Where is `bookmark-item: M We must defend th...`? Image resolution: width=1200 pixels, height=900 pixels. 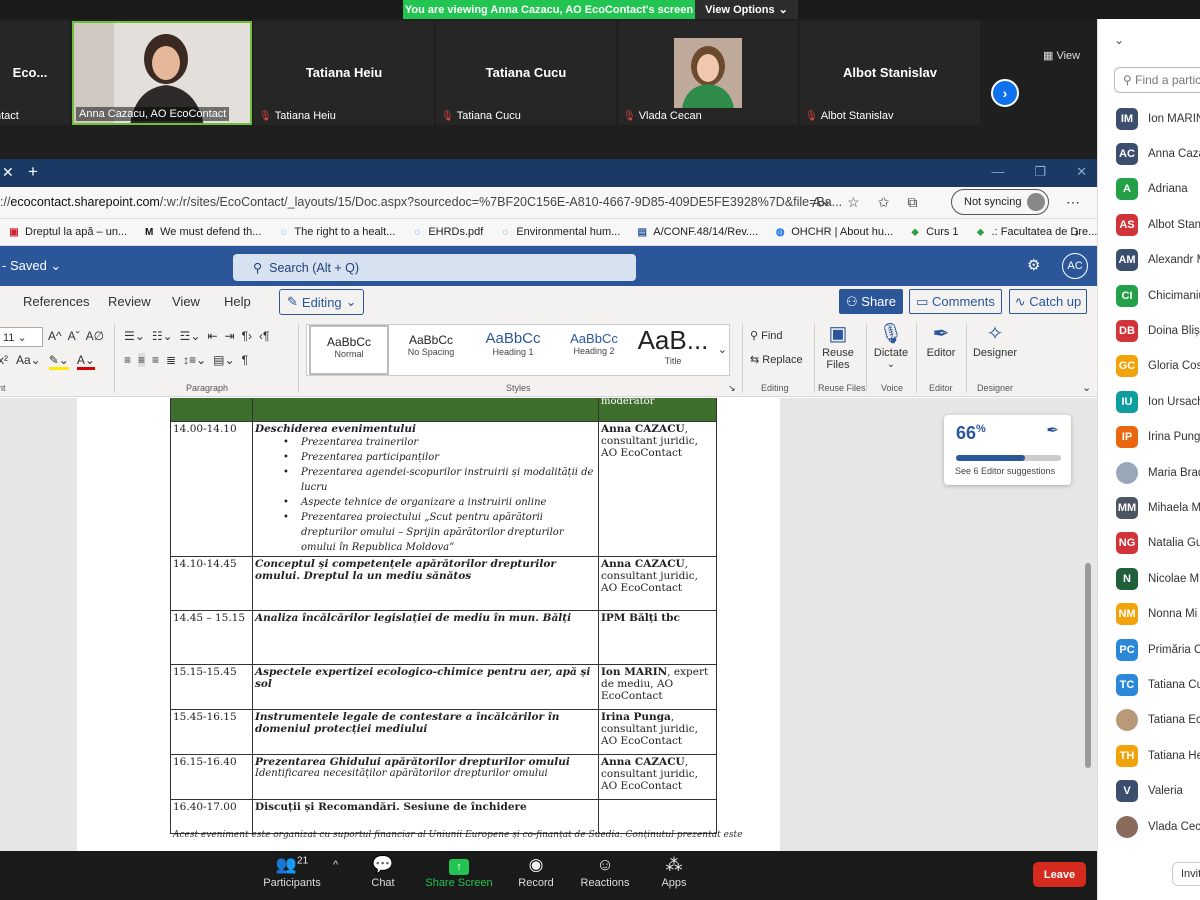 bookmark-item: M We must defend th... is located at coordinates (202, 232).